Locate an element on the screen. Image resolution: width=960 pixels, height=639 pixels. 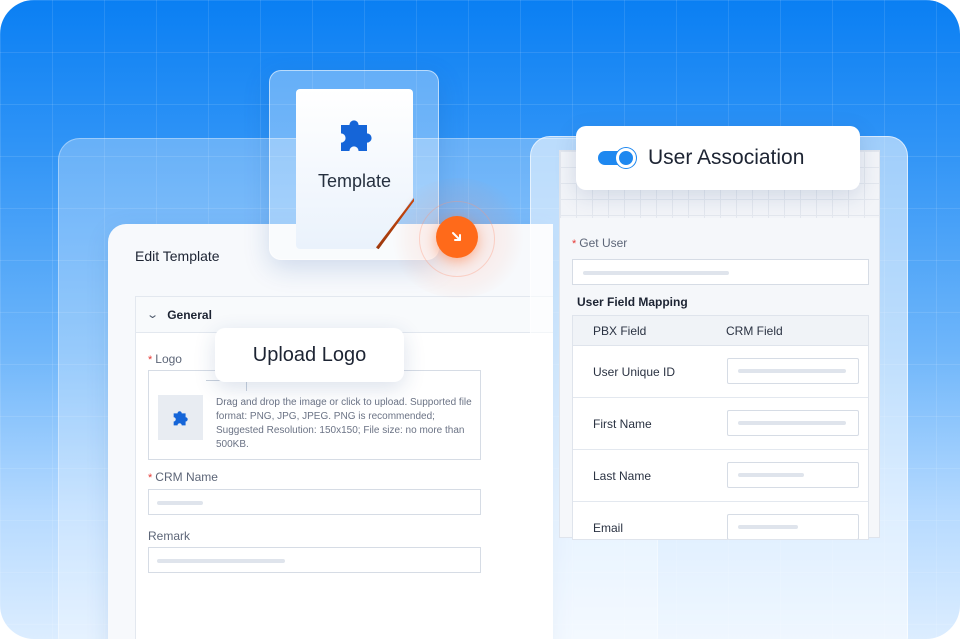
user-association-callout: User Association is located at coordinates (718, 158).